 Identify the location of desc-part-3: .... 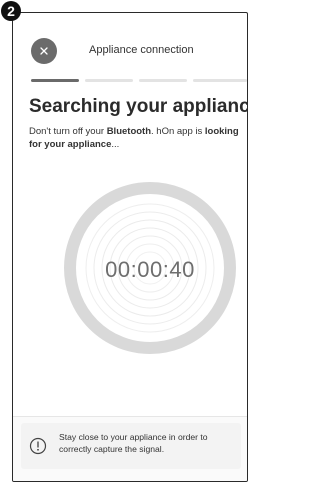
(115, 144).